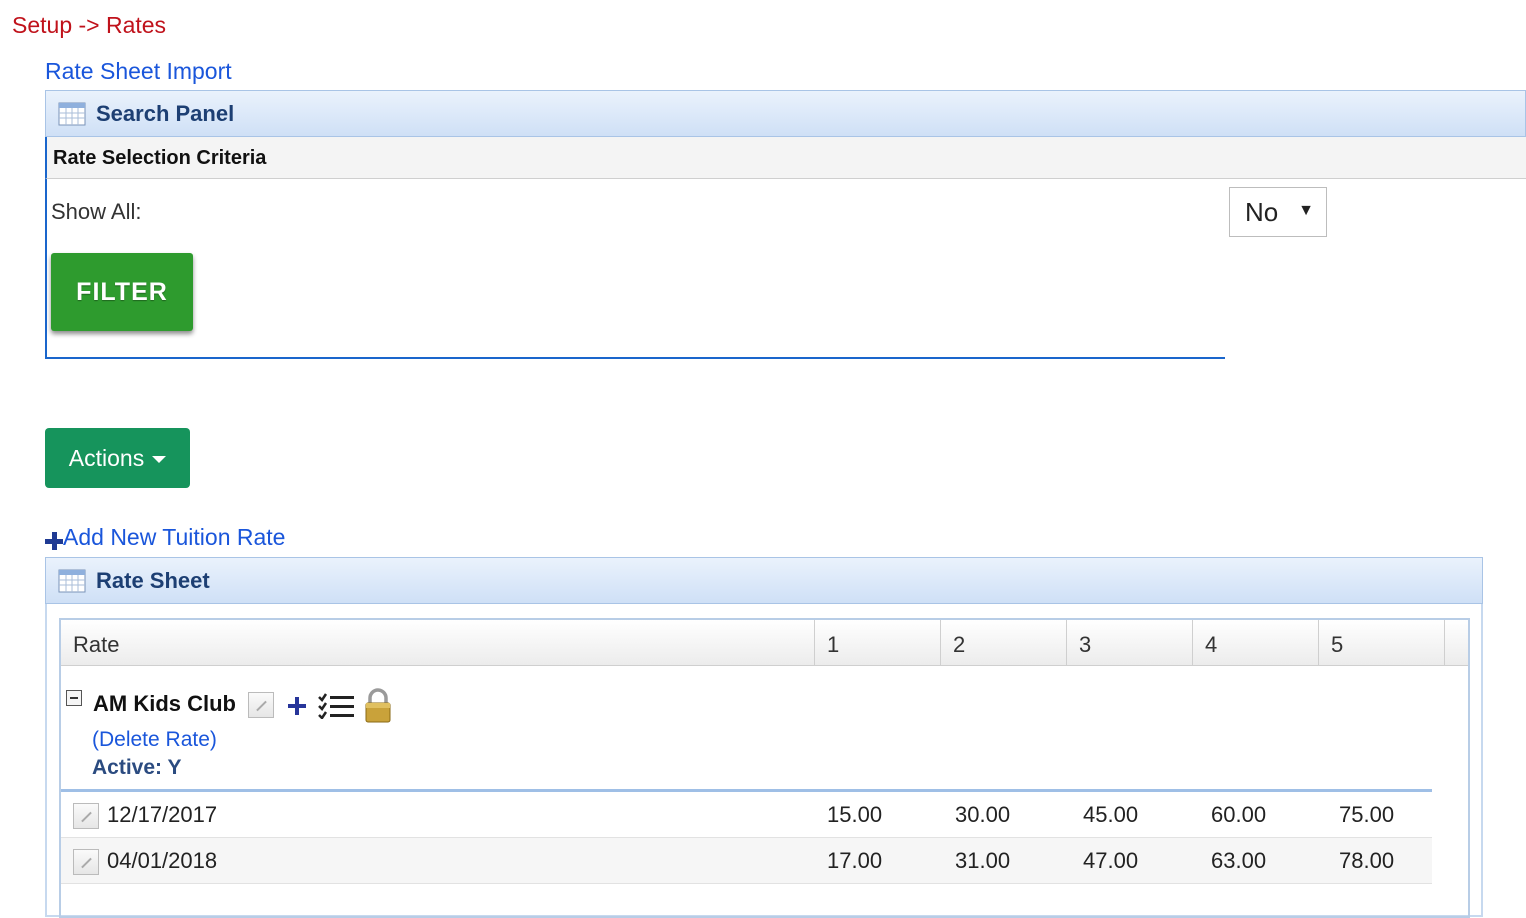  Describe the element at coordinates (1367, 860) in the screenshot. I see `rate-cell: 78.00` at that location.